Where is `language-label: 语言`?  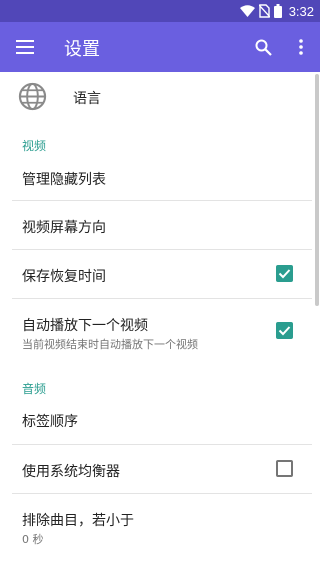 language-label: 语言 is located at coordinates (87, 99).